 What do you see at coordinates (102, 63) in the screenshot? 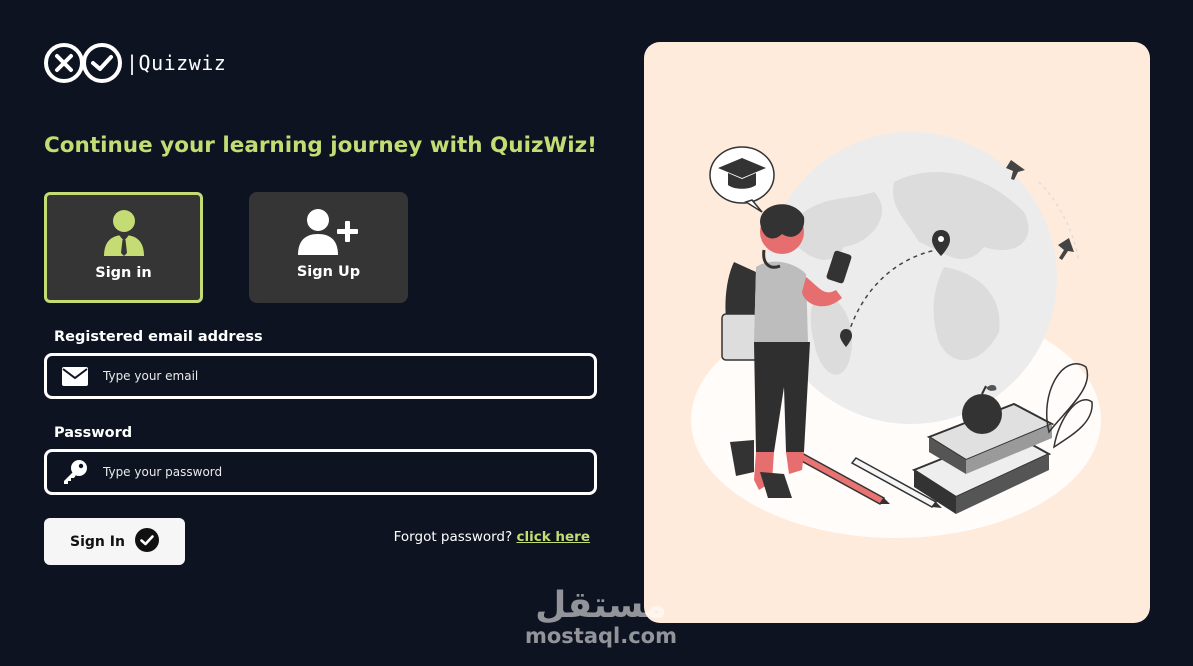
I see `check-mark-icon` at bounding box center [102, 63].